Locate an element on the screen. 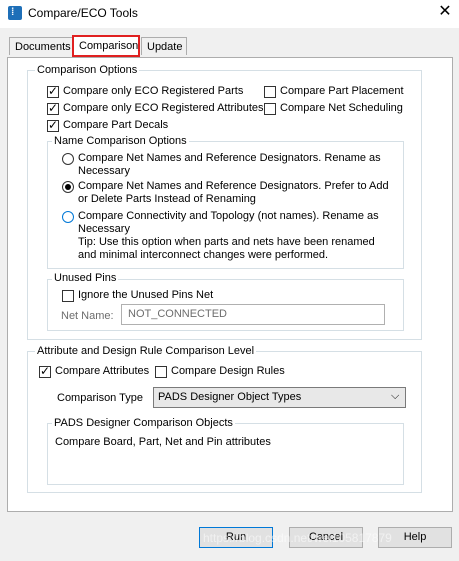  name-option-prefer-add-radio is located at coordinates (68, 187).